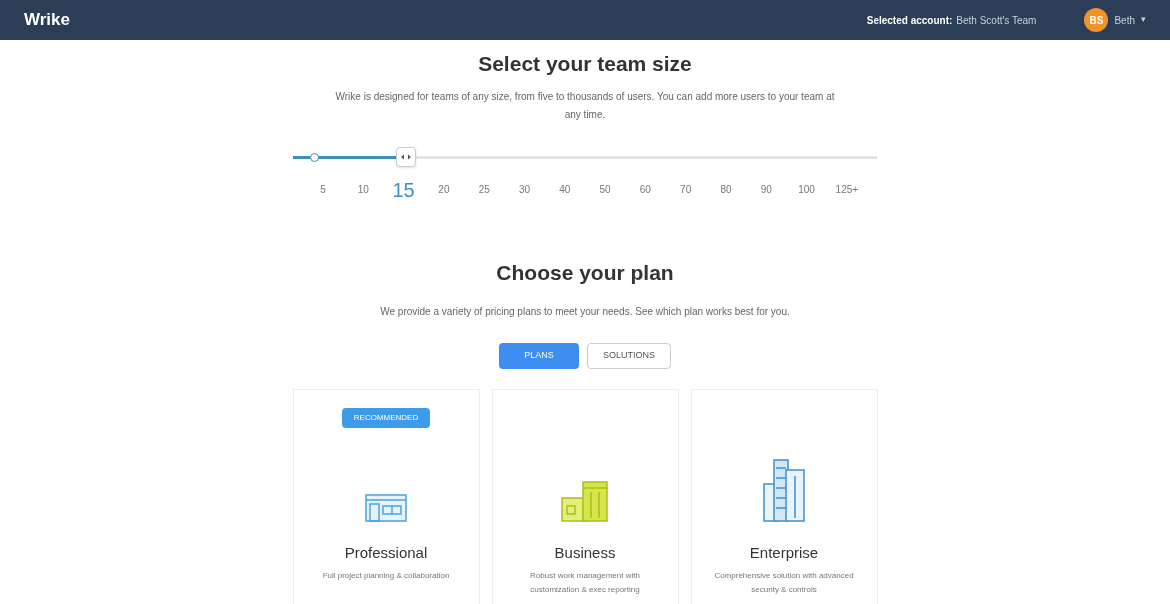 This screenshot has height=604, width=1170. What do you see at coordinates (1124, 20) in the screenshot?
I see `user-name: Beth` at bounding box center [1124, 20].